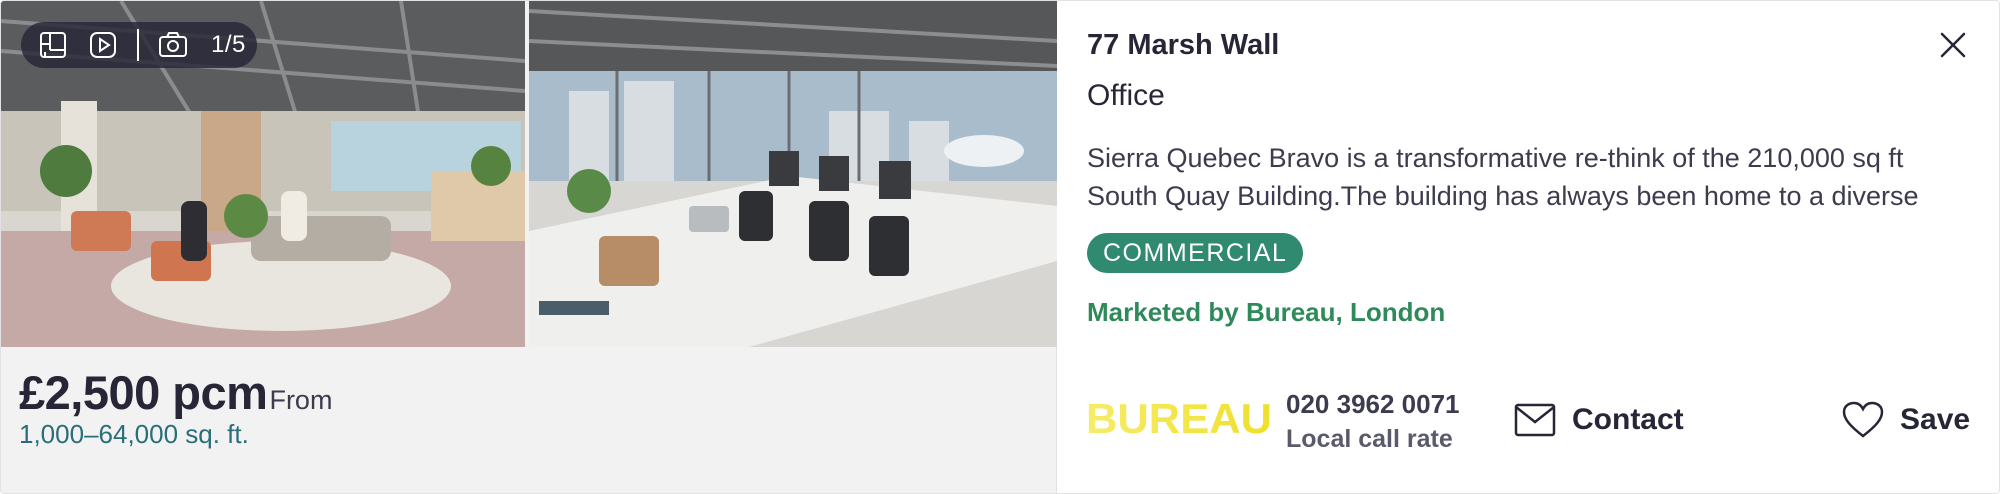 The width and height of the screenshot is (2000, 494). What do you see at coordinates (1195, 253) in the screenshot?
I see `commercial-badge: COMMERCIAL` at bounding box center [1195, 253].